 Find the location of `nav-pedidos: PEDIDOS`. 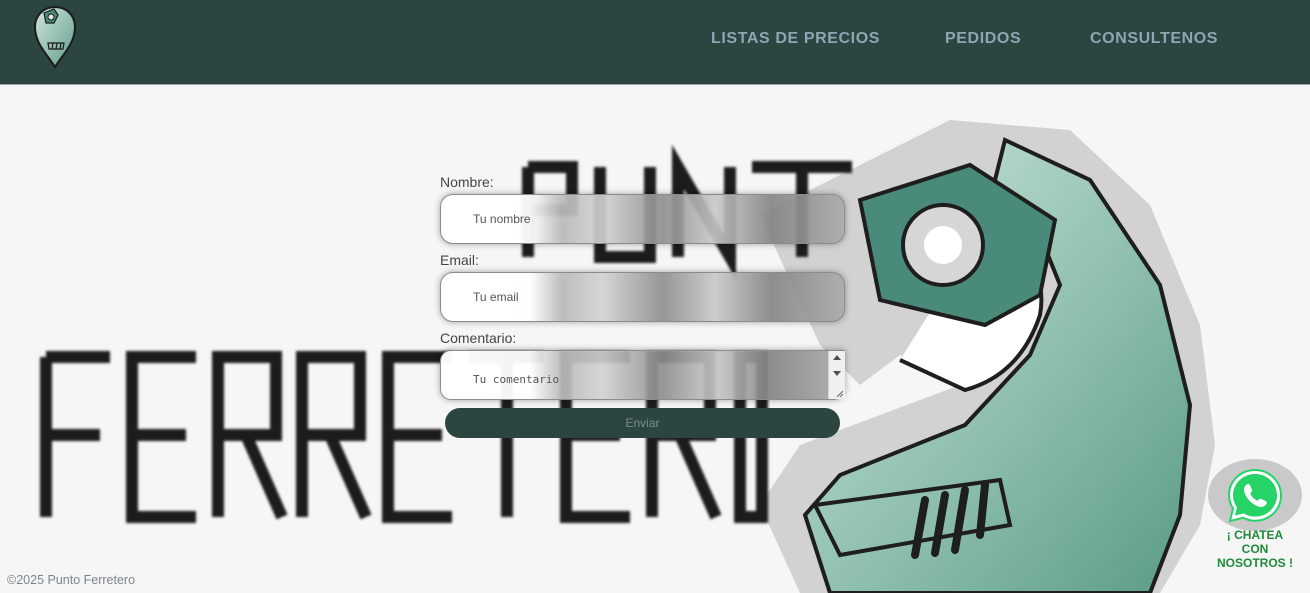

nav-pedidos: PEDIDOS is located at coordinates (983, 39).